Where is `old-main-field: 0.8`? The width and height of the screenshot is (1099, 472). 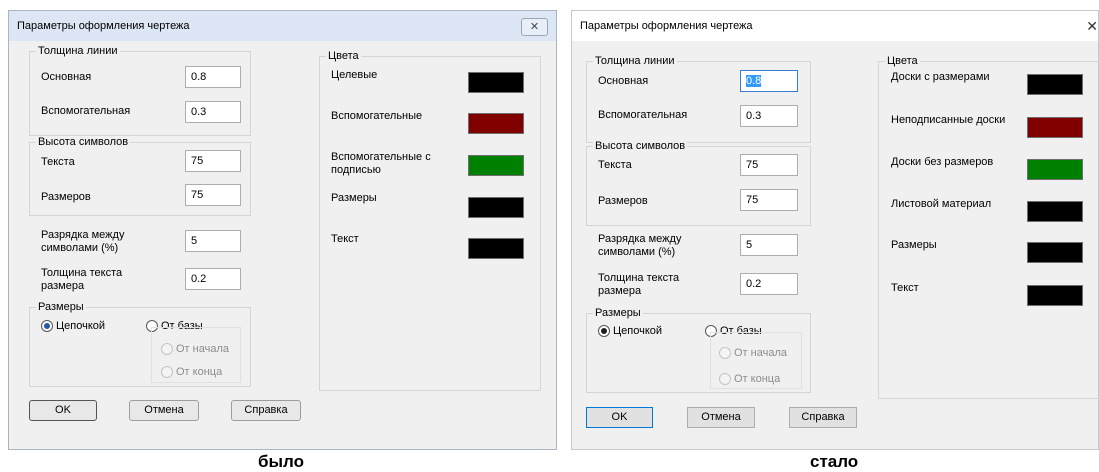
old-main-field: 0.8 is located at coordinates (213, 77).